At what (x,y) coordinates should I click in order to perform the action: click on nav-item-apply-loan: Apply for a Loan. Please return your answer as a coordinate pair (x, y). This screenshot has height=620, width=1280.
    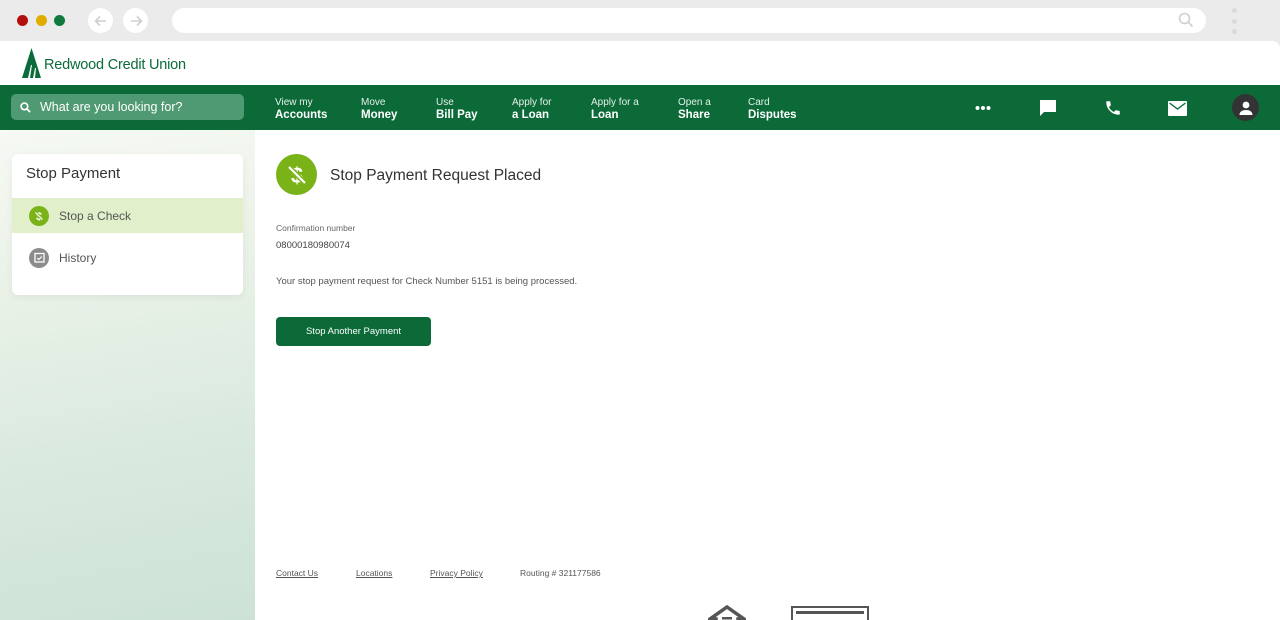
    Looking at the image, I should click on (531, 109).